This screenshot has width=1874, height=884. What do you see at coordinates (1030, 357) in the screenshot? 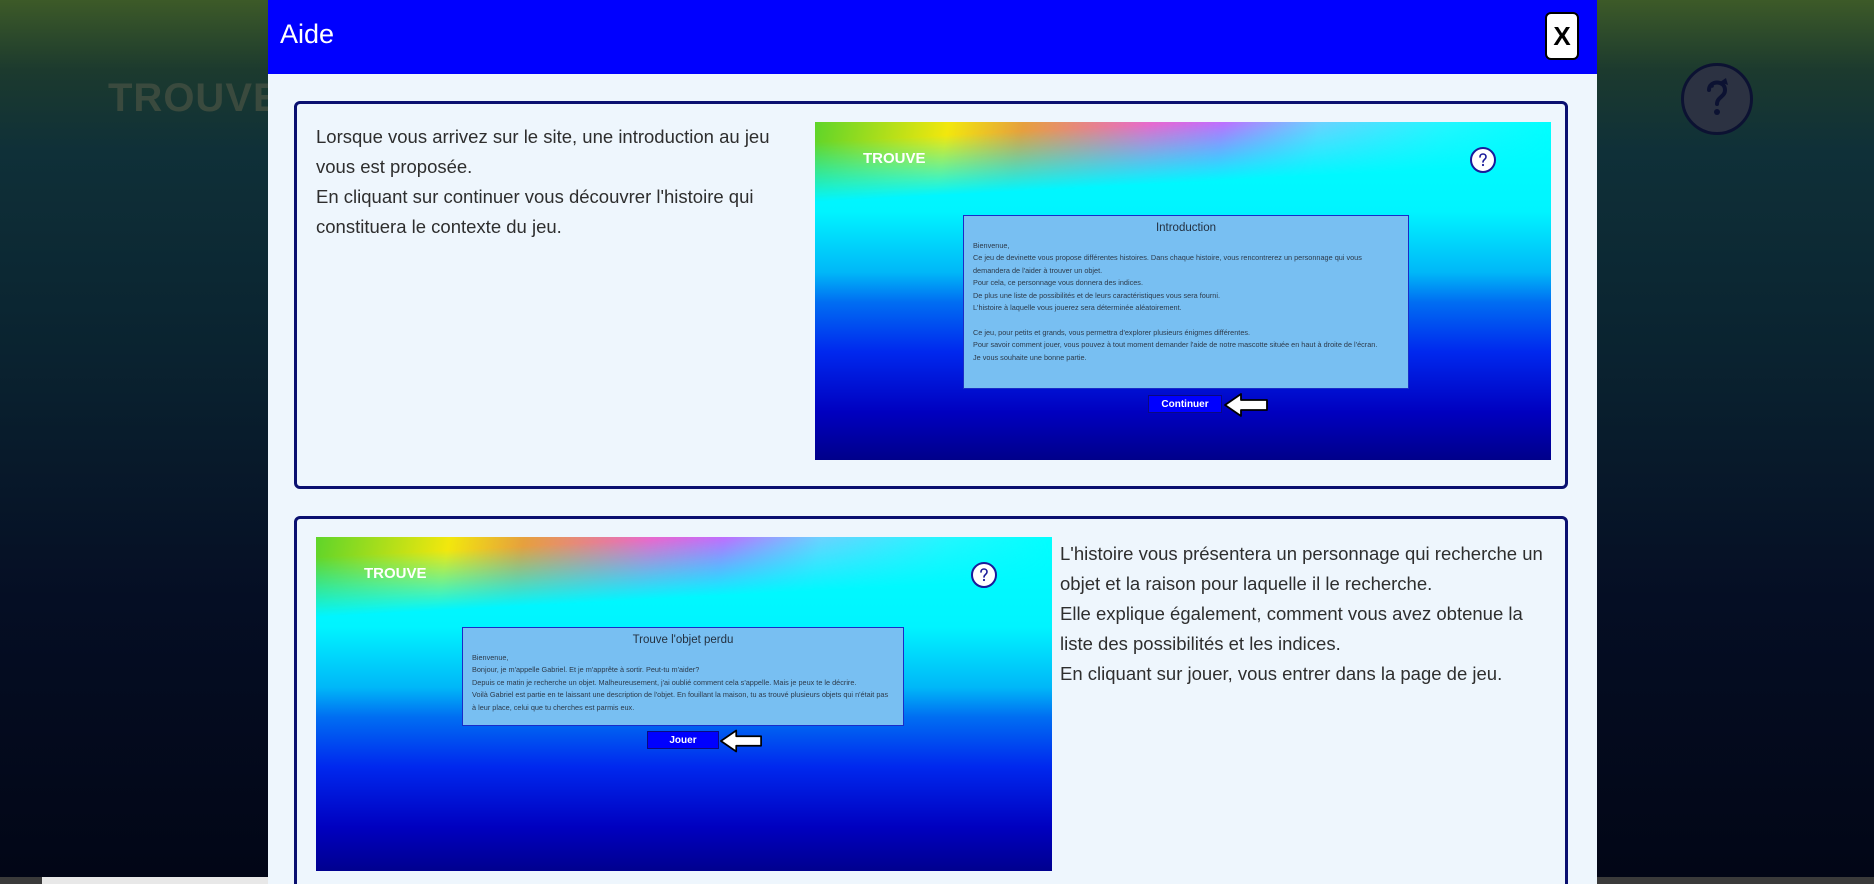
I see `dialog-line: Je vous souhaite une bonne partie.` at bounding box center [1030, 357].